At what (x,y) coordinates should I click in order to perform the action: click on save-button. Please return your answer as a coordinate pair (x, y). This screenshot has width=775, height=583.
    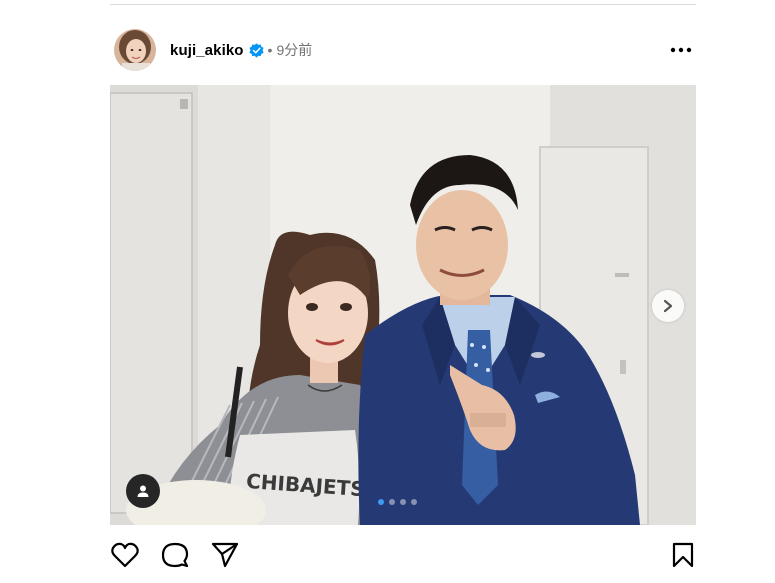
    Looking at the image, I should click on (683, 555).